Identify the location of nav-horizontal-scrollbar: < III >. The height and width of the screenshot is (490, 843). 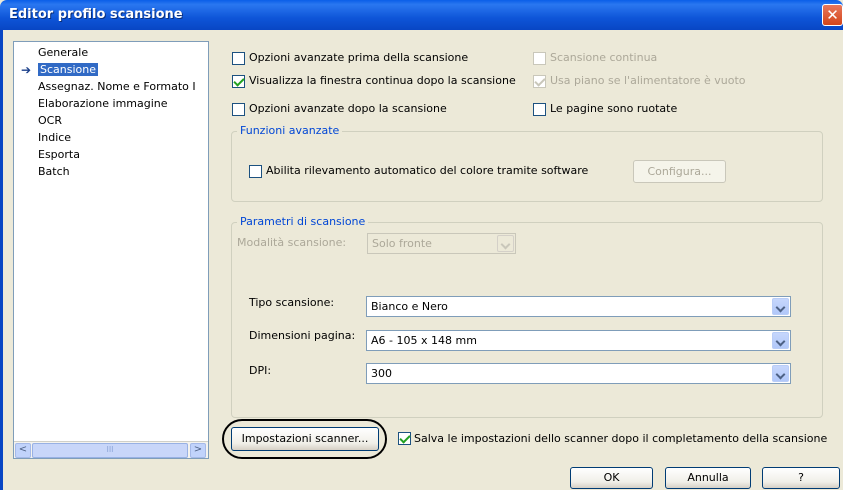
(111, 449).